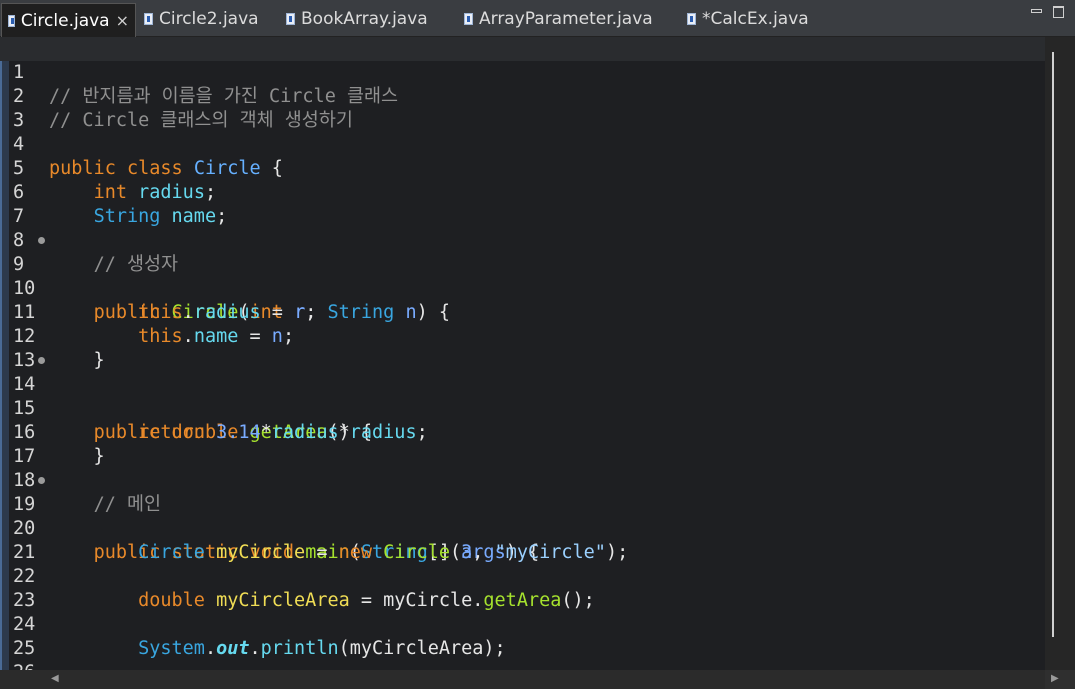  I want to click on scrollbar-thumb, so click(1053, 344).